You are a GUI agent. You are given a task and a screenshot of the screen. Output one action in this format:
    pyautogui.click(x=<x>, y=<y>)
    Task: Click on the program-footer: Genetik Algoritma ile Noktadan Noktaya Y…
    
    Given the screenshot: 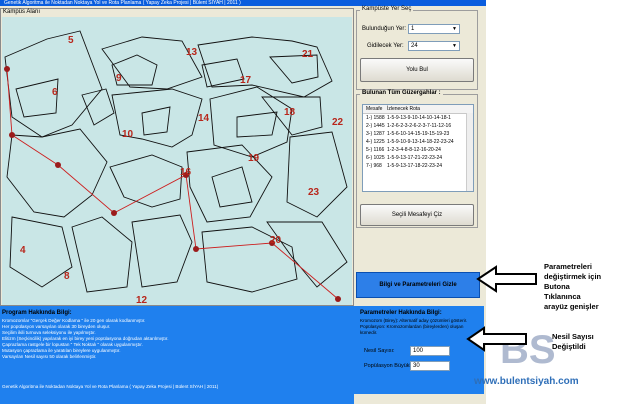 What is the action you would take?
    pyautogui.click(x=110, y=386)
    